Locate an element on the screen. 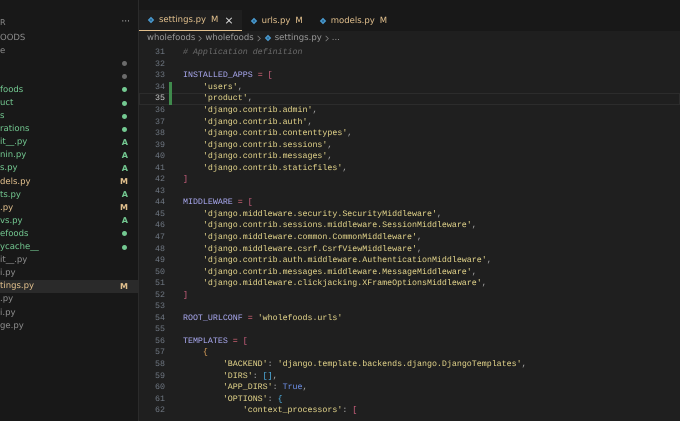  code-line: # Application definition is located at coordinates (242, 53).